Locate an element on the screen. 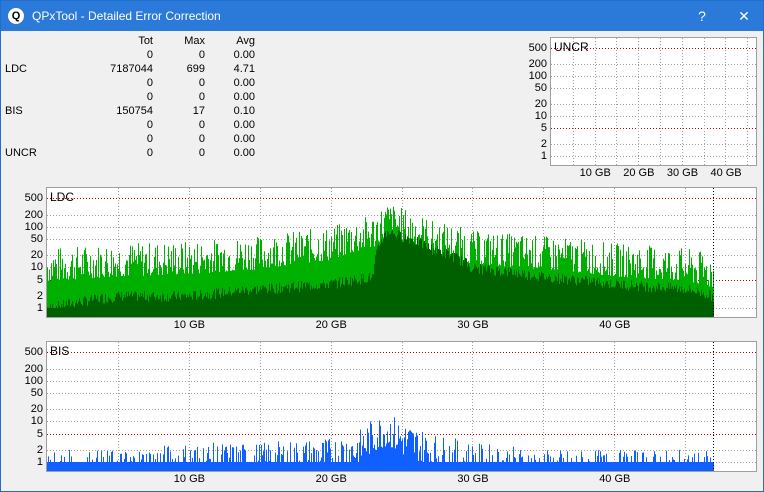  stats-cell-max: 0 is located at coordinates (201, 153).